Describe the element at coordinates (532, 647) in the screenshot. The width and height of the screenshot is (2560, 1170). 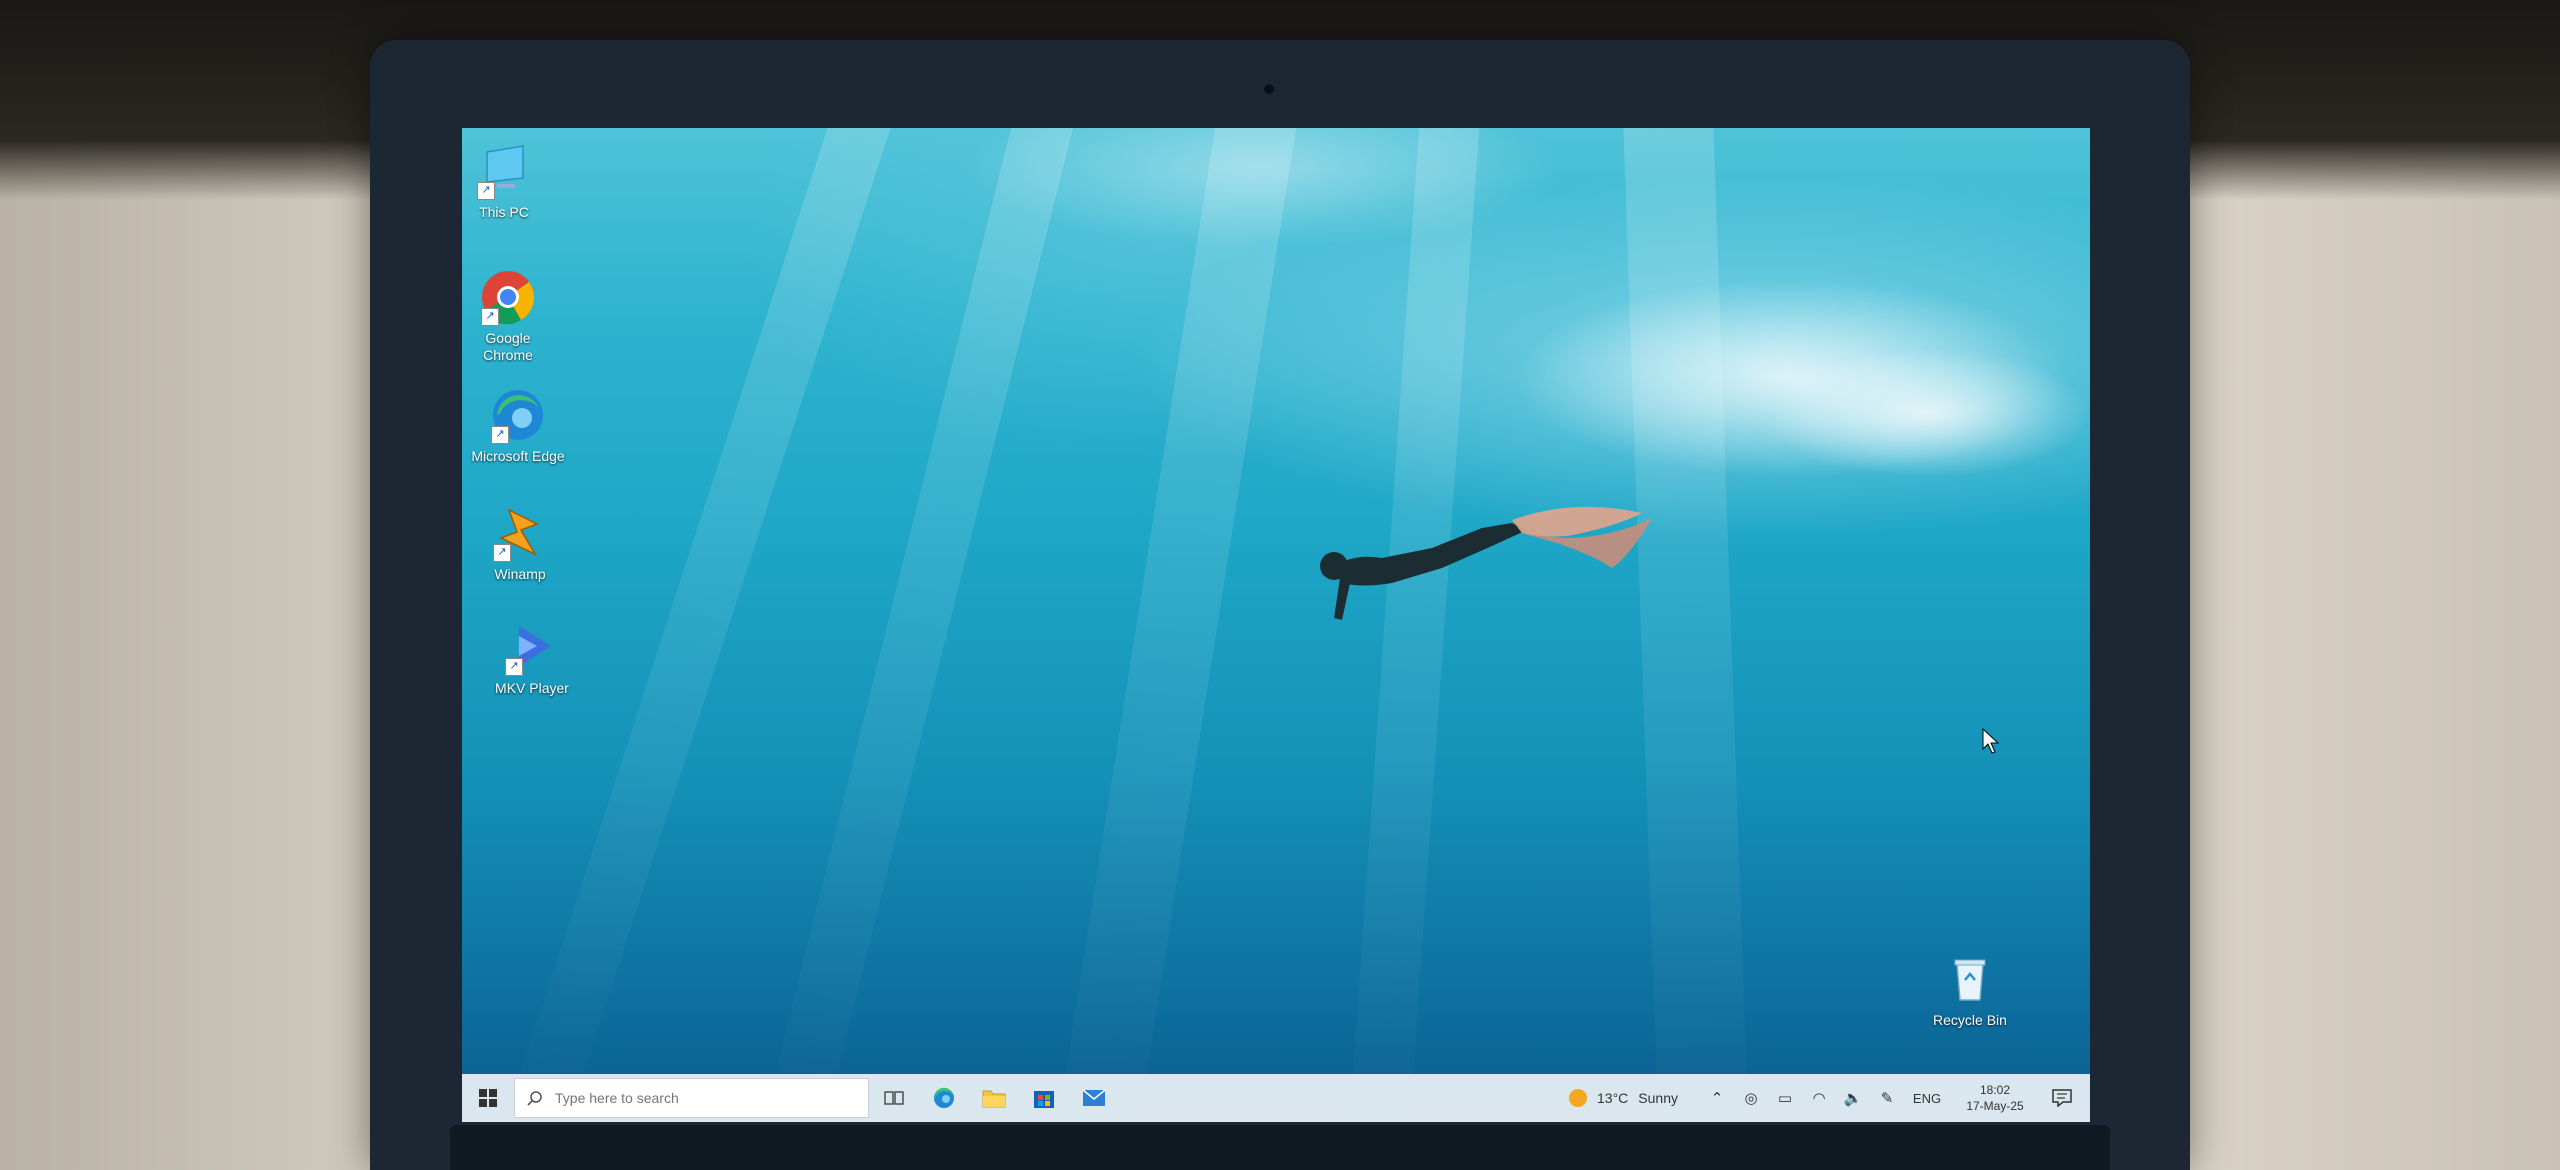
I see `mkv-player-icon: ↗` at that location.